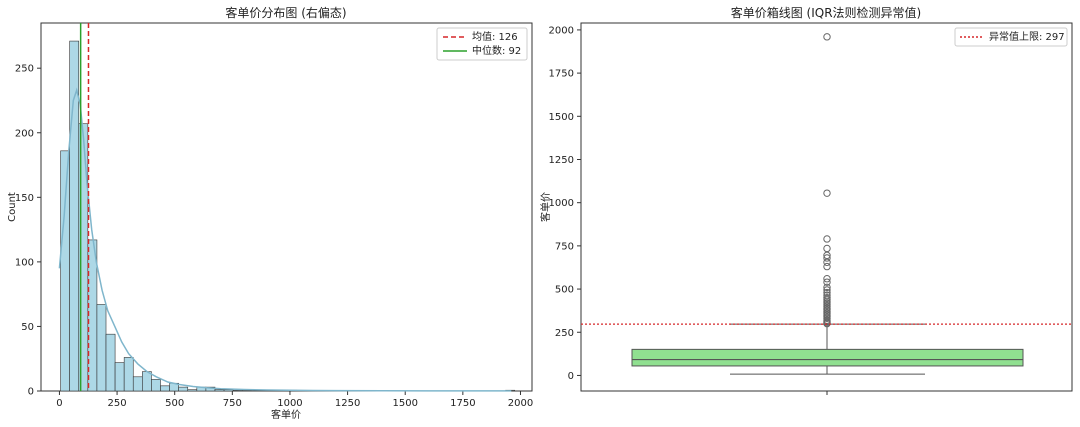 This screenshot has height=427, width=1080. Describe the element at coordinates (520, 403) in the screenshot. I see `x-tick-label: 2000` at that location.